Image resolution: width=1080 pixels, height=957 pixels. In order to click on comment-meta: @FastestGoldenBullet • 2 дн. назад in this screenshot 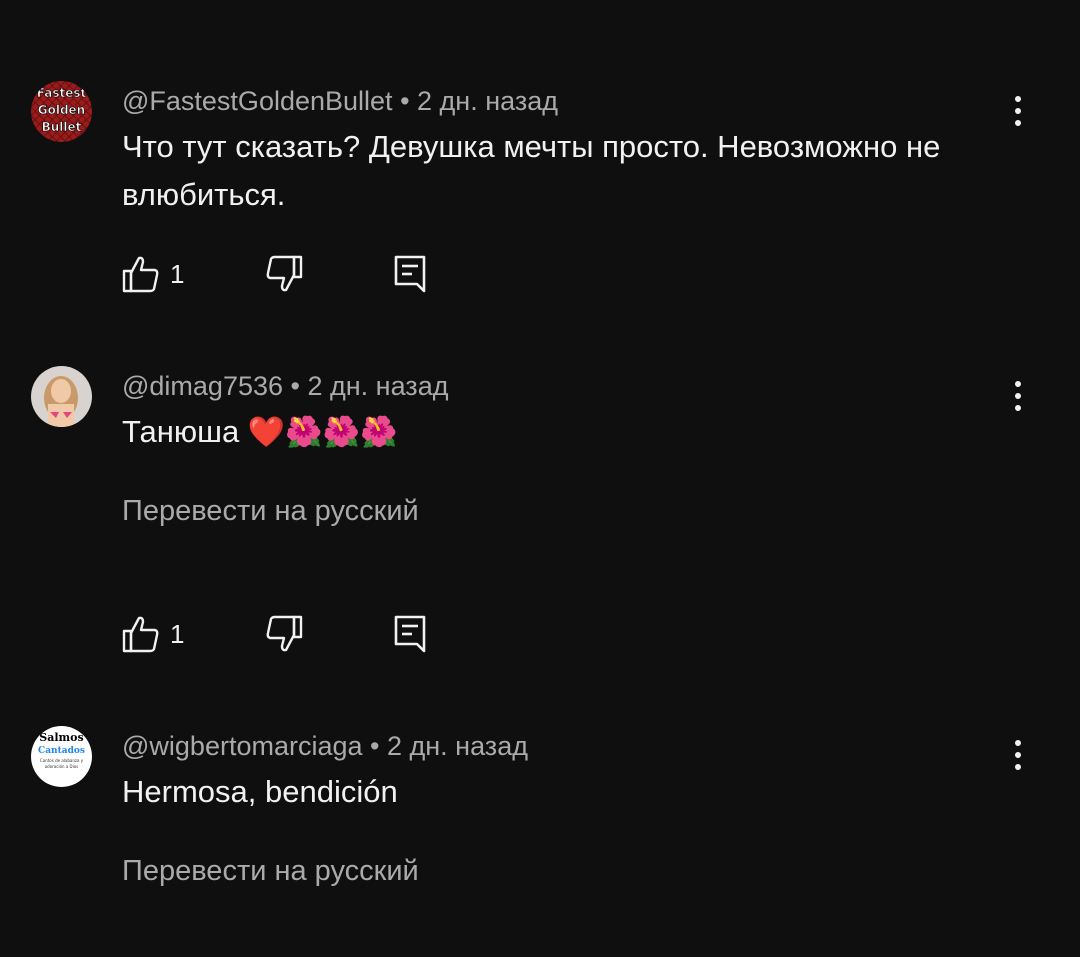, I will do `click(340, 101)`.